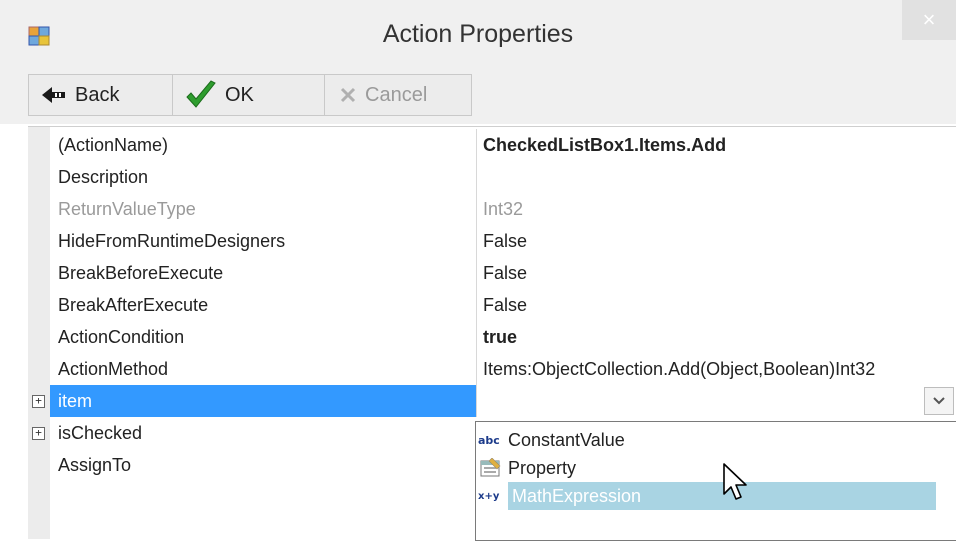 Image resolution: width=956 pixels, height=541 pixels. I want to click on cancel-label: Cancel, so click(396, 94).